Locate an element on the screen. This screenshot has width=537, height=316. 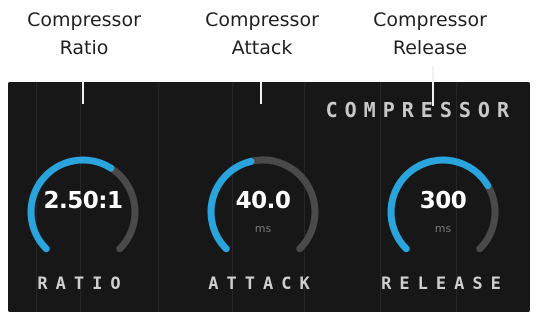
release-label: RELEASE is located at coordinates (445, 284).